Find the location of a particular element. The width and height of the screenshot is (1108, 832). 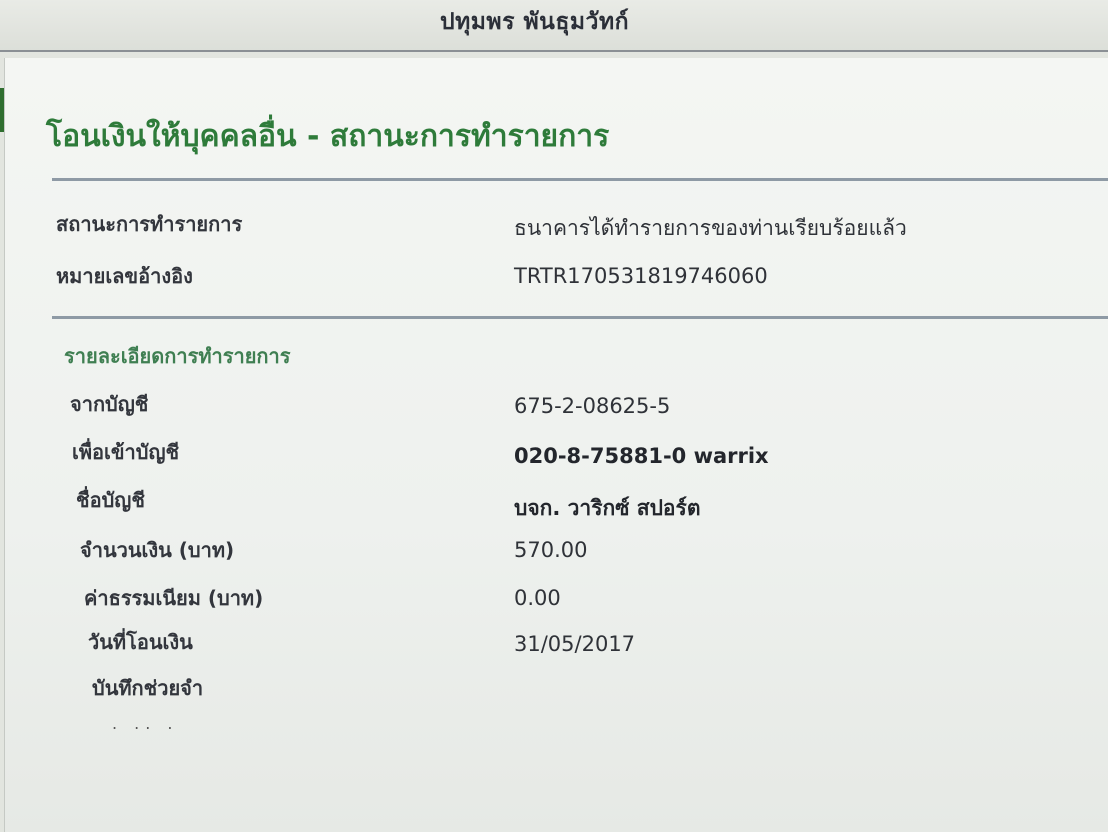

title-divider is located at coordinates (580, 179).